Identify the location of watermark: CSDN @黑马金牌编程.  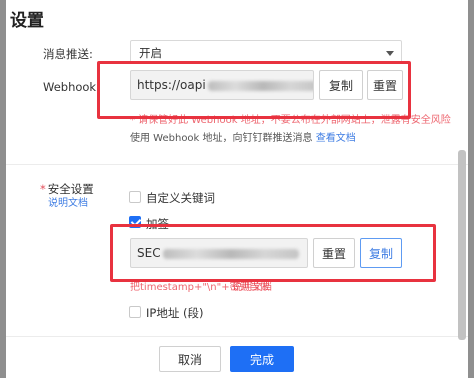
(417, 368).